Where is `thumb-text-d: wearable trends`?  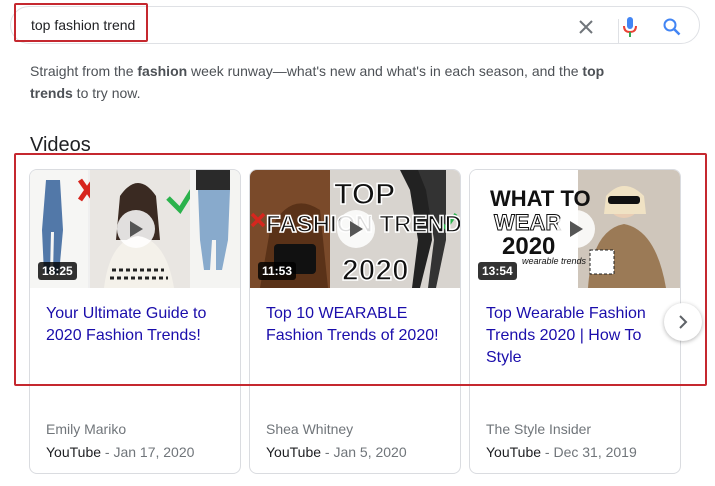 thumb-text-d: wearable trends is located at coordinates (554, 261).